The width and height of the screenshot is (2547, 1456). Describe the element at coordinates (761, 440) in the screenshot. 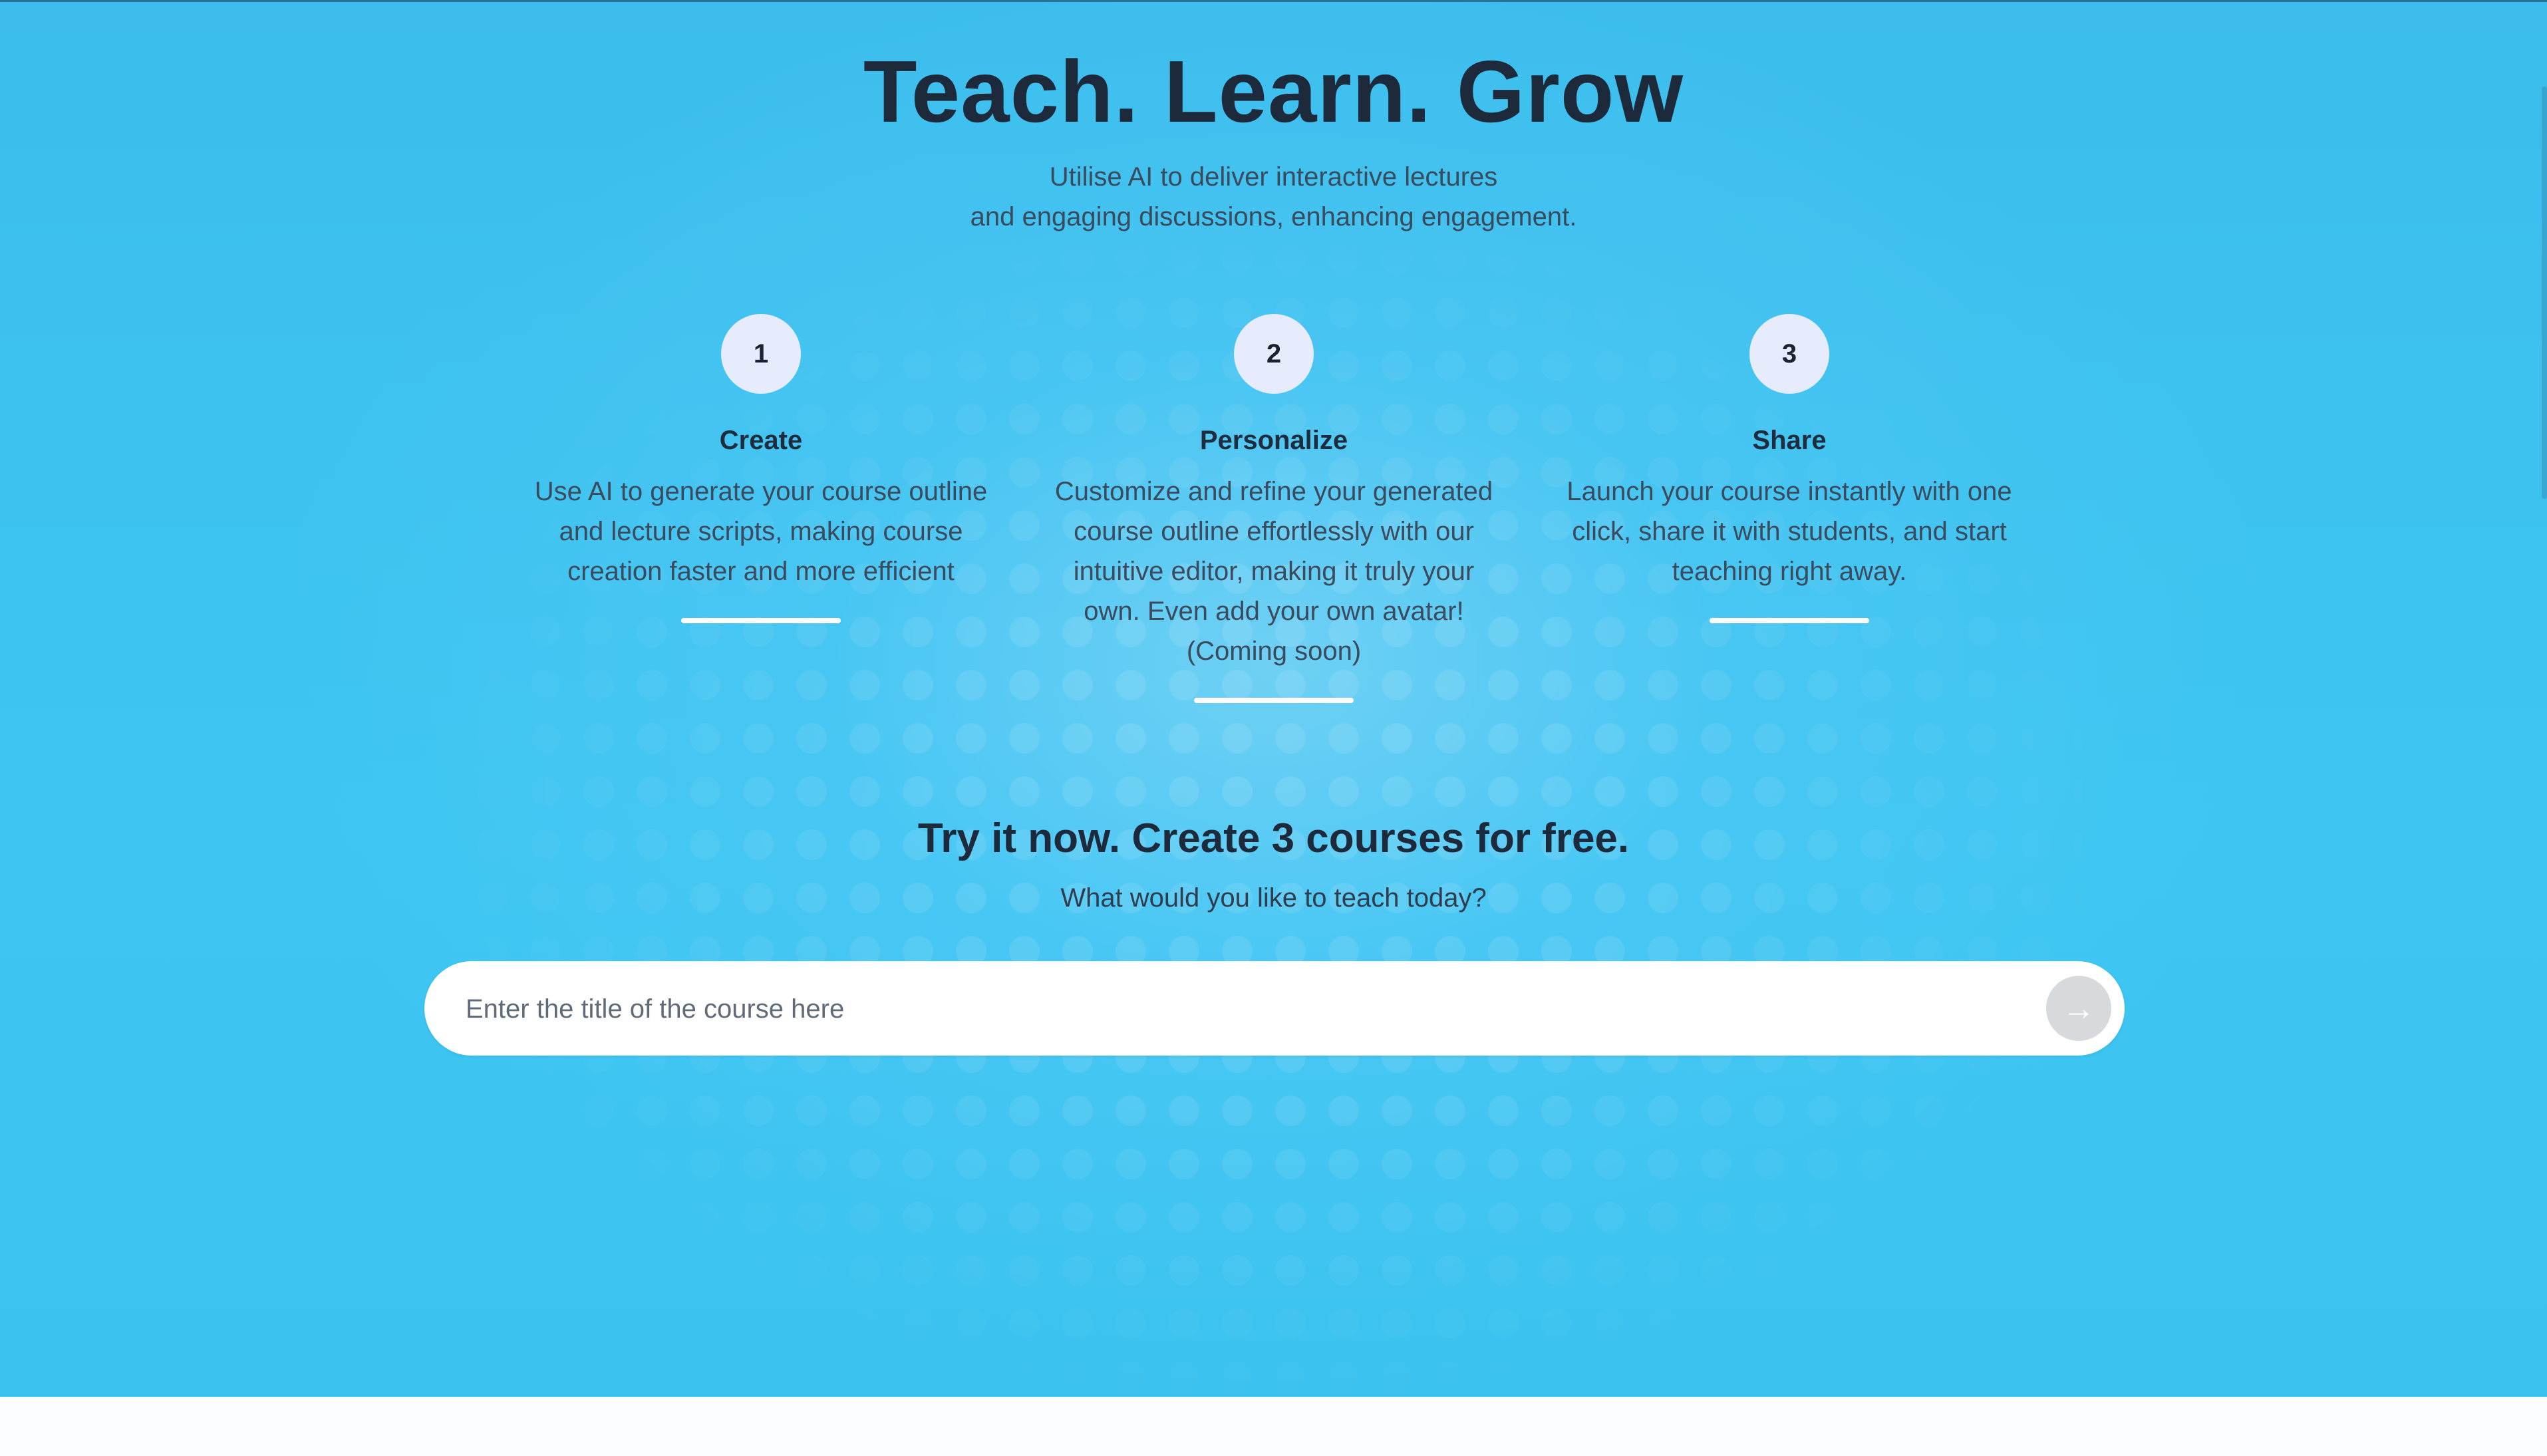

I see `step-title: Create` at that location.